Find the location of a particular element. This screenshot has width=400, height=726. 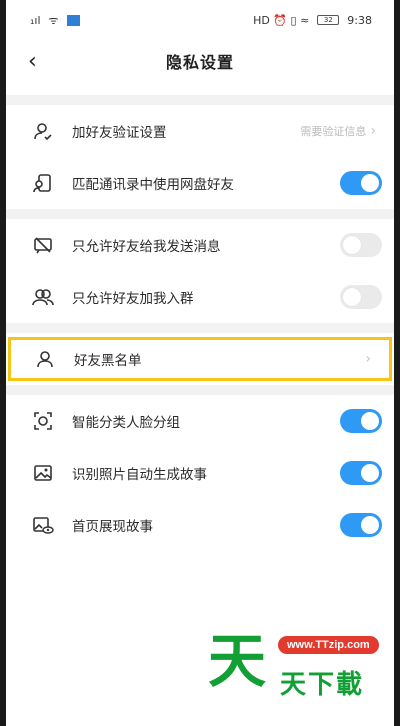

status-bar: ₁ıl ᯤ HD ⏰ ▯ ≈ 32 9:38 is located at coordinates (200, 20).